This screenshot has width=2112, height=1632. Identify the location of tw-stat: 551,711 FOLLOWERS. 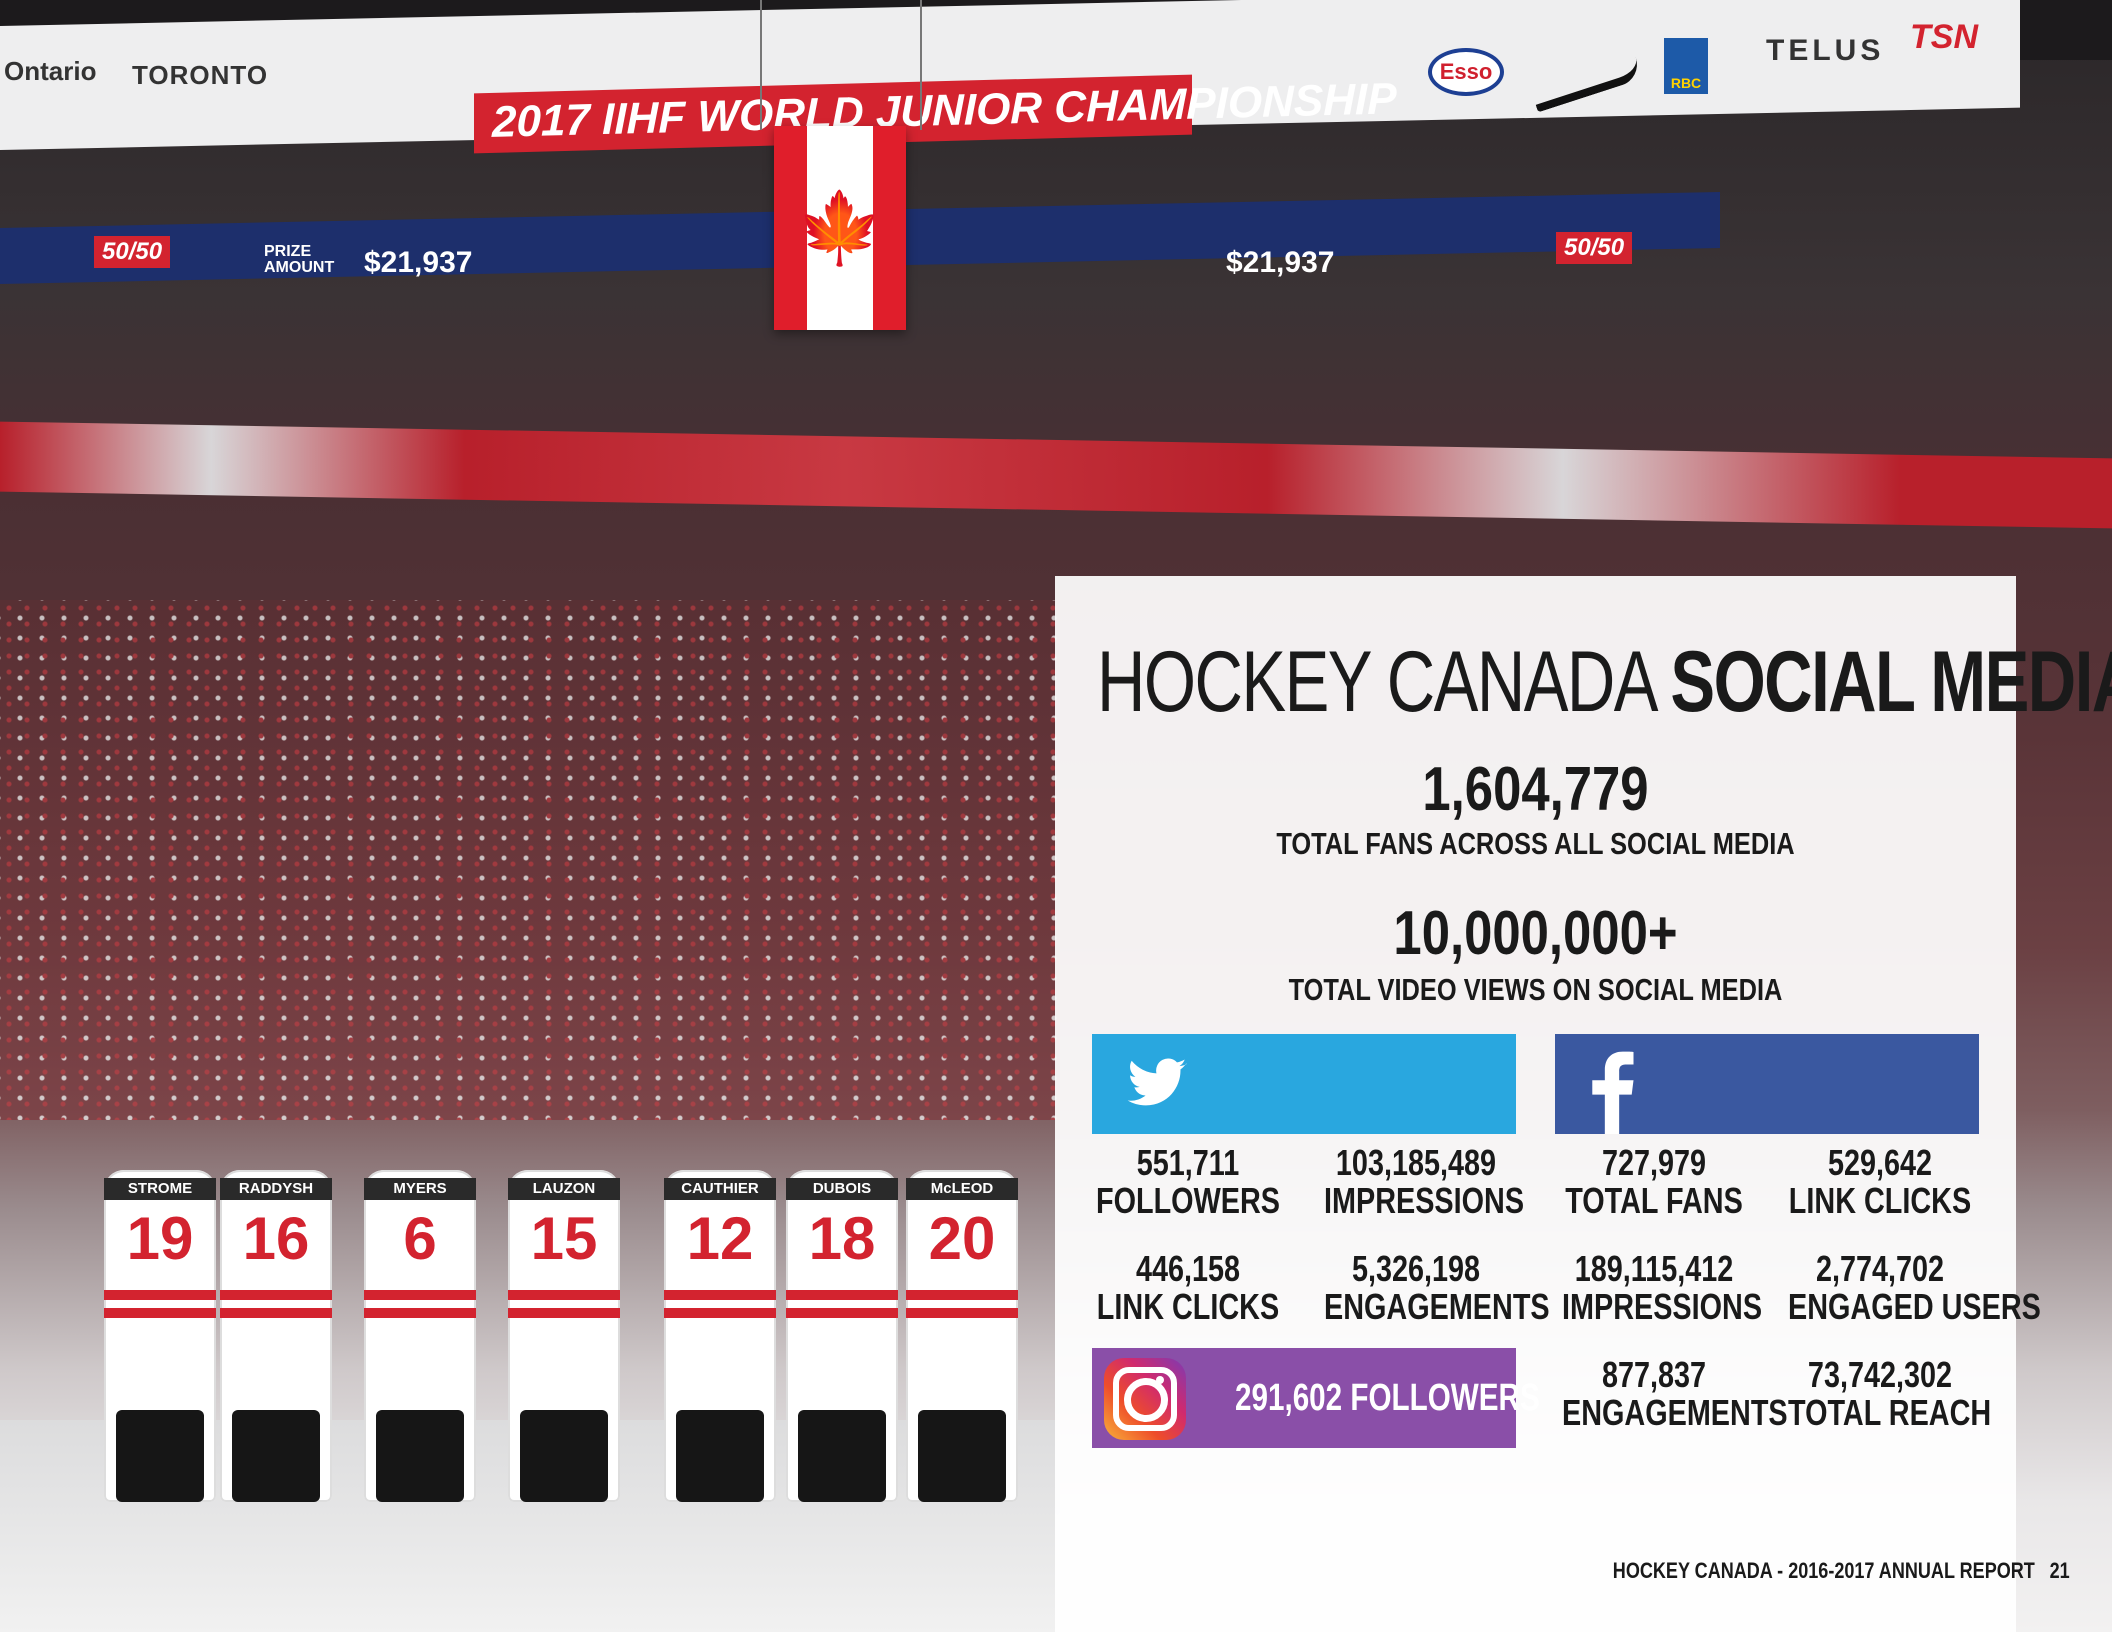
(1188, 1182).